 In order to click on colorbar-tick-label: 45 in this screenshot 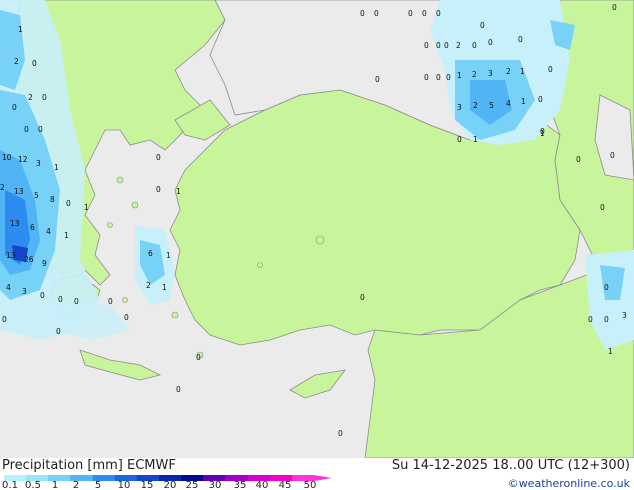, I will do `click(285, 485)`.